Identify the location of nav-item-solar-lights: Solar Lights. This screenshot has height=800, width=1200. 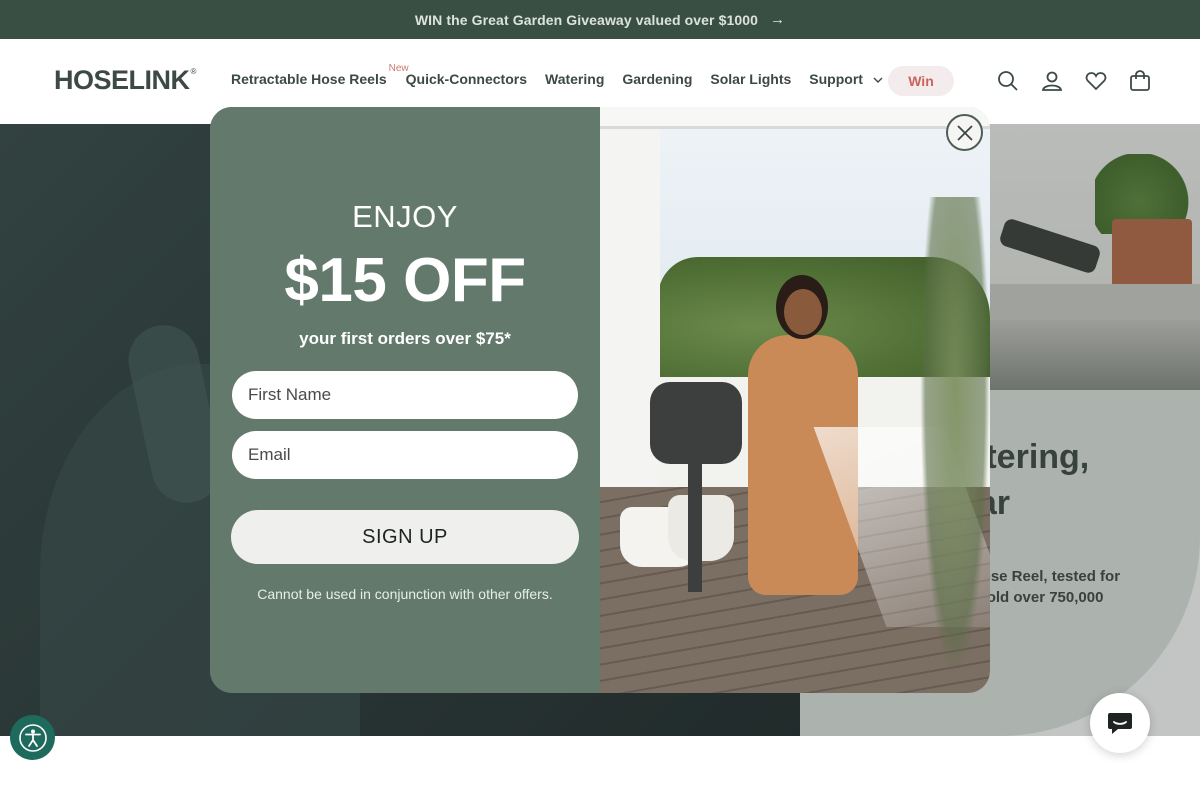
(750, 79).